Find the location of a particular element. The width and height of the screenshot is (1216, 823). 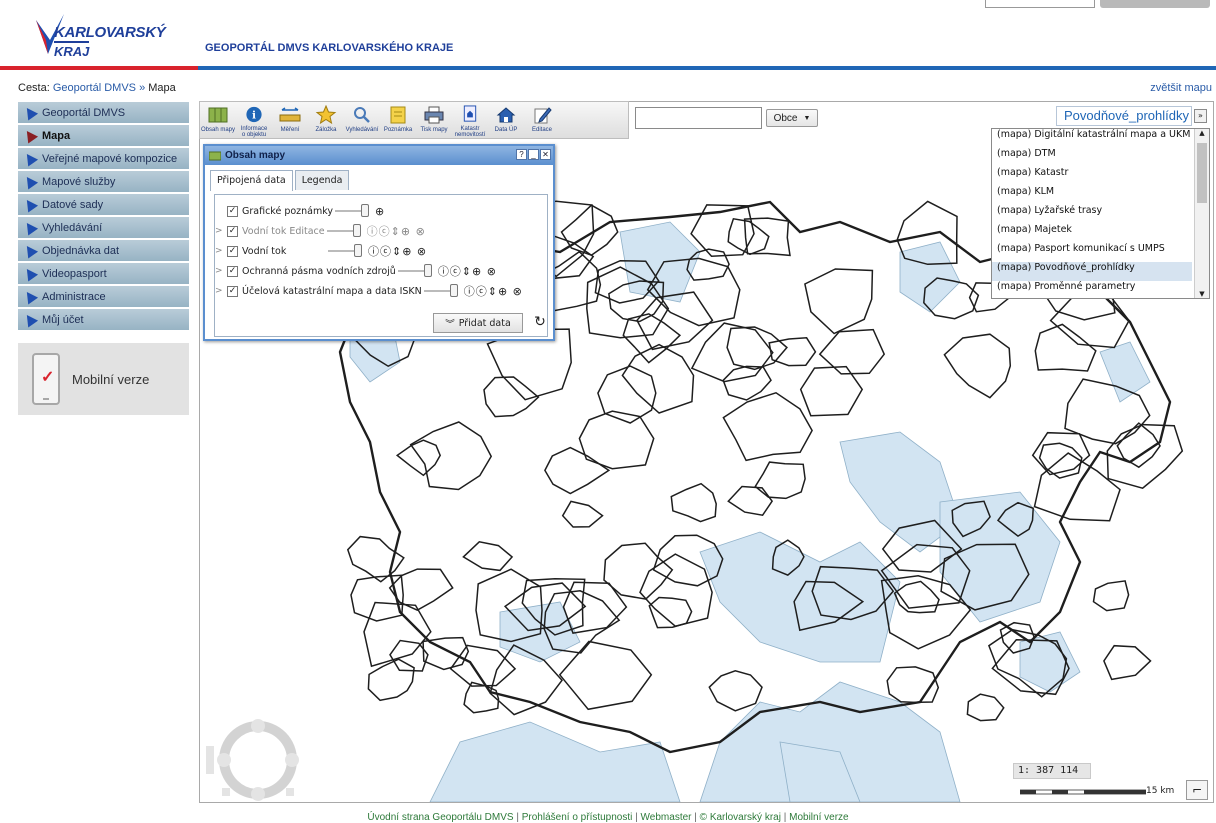

composition-item: (mapa) Digitální katastrální mapa a ÚKM is located at coordinates (1092, 138).